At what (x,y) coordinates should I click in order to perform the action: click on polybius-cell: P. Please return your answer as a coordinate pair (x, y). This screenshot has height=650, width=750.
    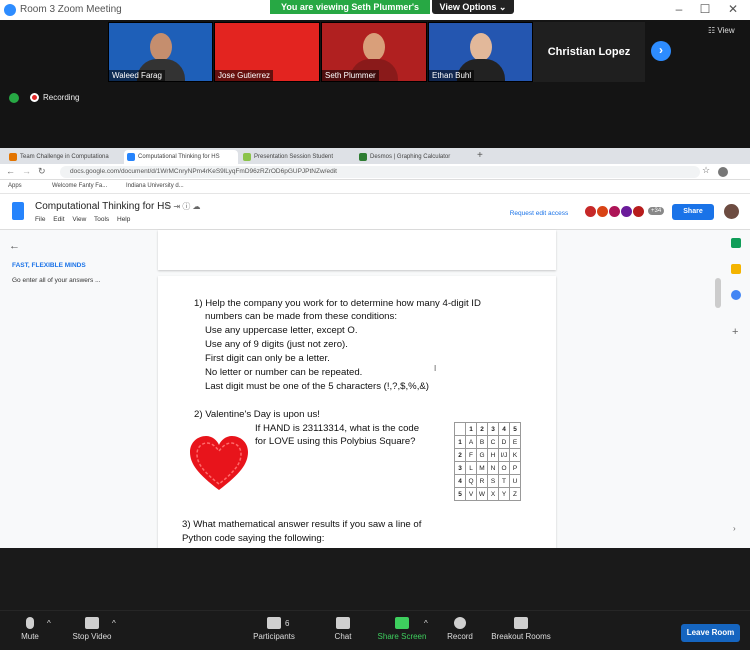
    Looking at the image, I should click on (515, 468).